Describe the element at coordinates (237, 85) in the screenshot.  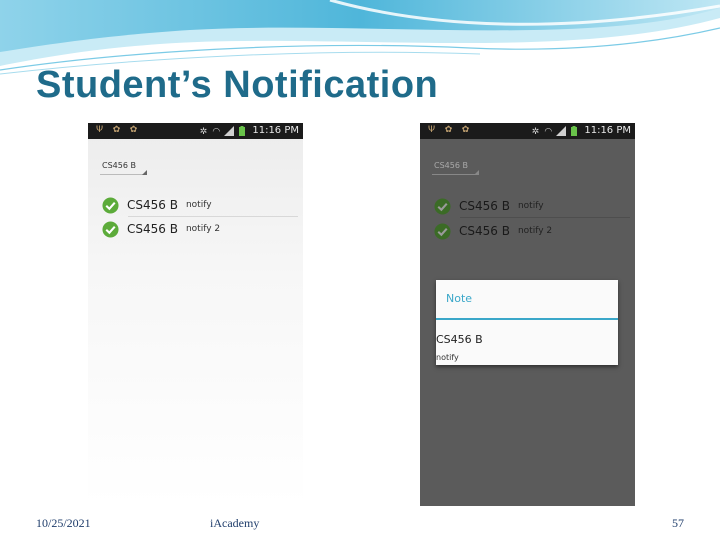
I see `slide-title: Student’s Notification` at that location.